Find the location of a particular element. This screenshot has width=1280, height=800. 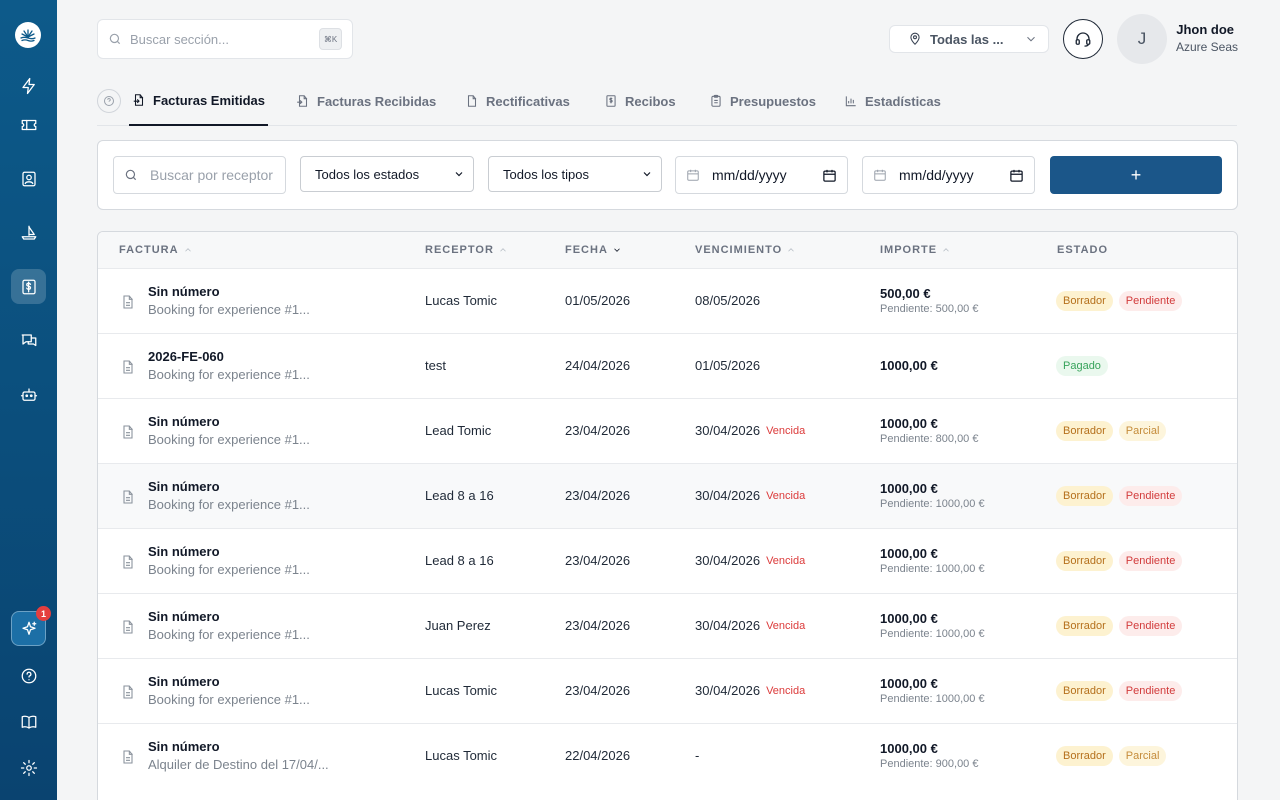

support-button is located at coordinates (1083, 39).